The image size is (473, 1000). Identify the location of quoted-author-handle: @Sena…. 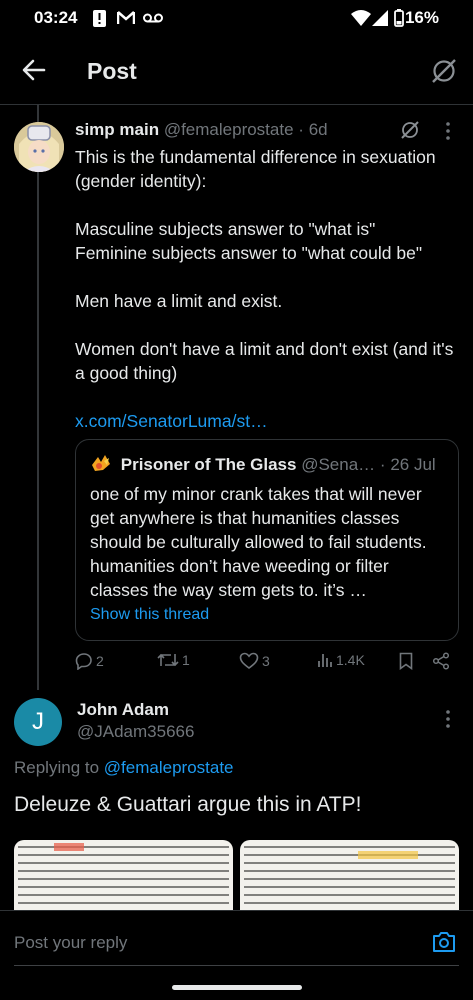
(338, 464).